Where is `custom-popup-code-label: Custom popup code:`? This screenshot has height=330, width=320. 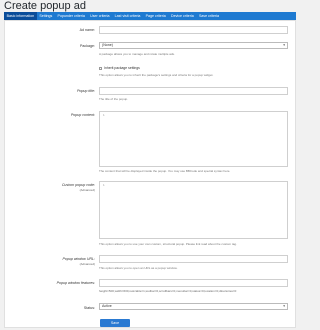
custom-popup-code-label: Custom popup code: is located at coordinates (78, 185).